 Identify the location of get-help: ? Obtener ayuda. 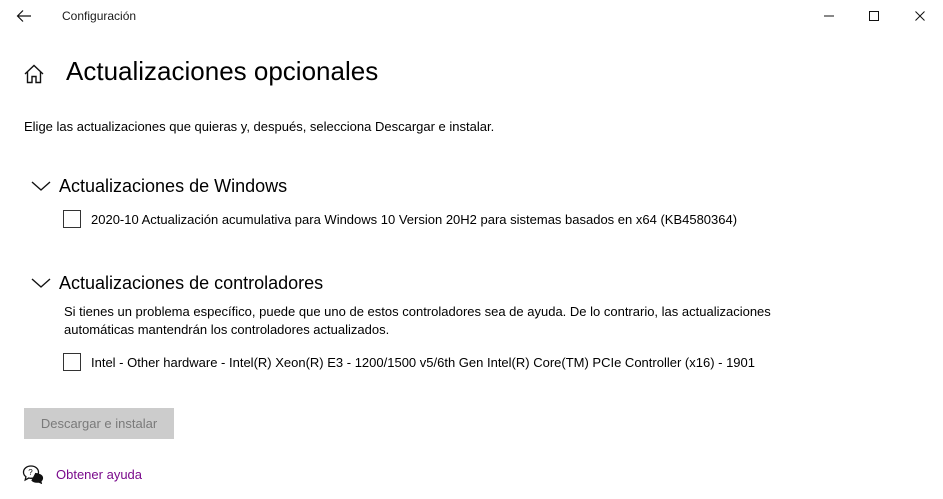
(82, 474).